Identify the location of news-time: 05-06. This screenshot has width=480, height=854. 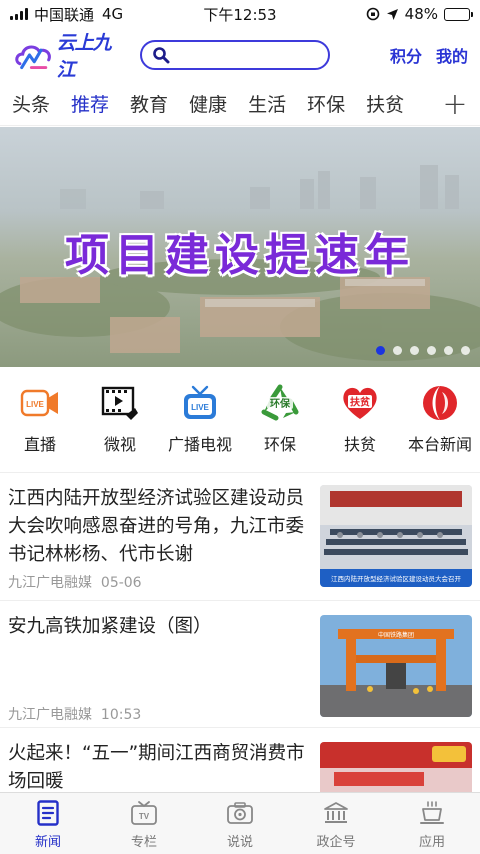
(121, 583).